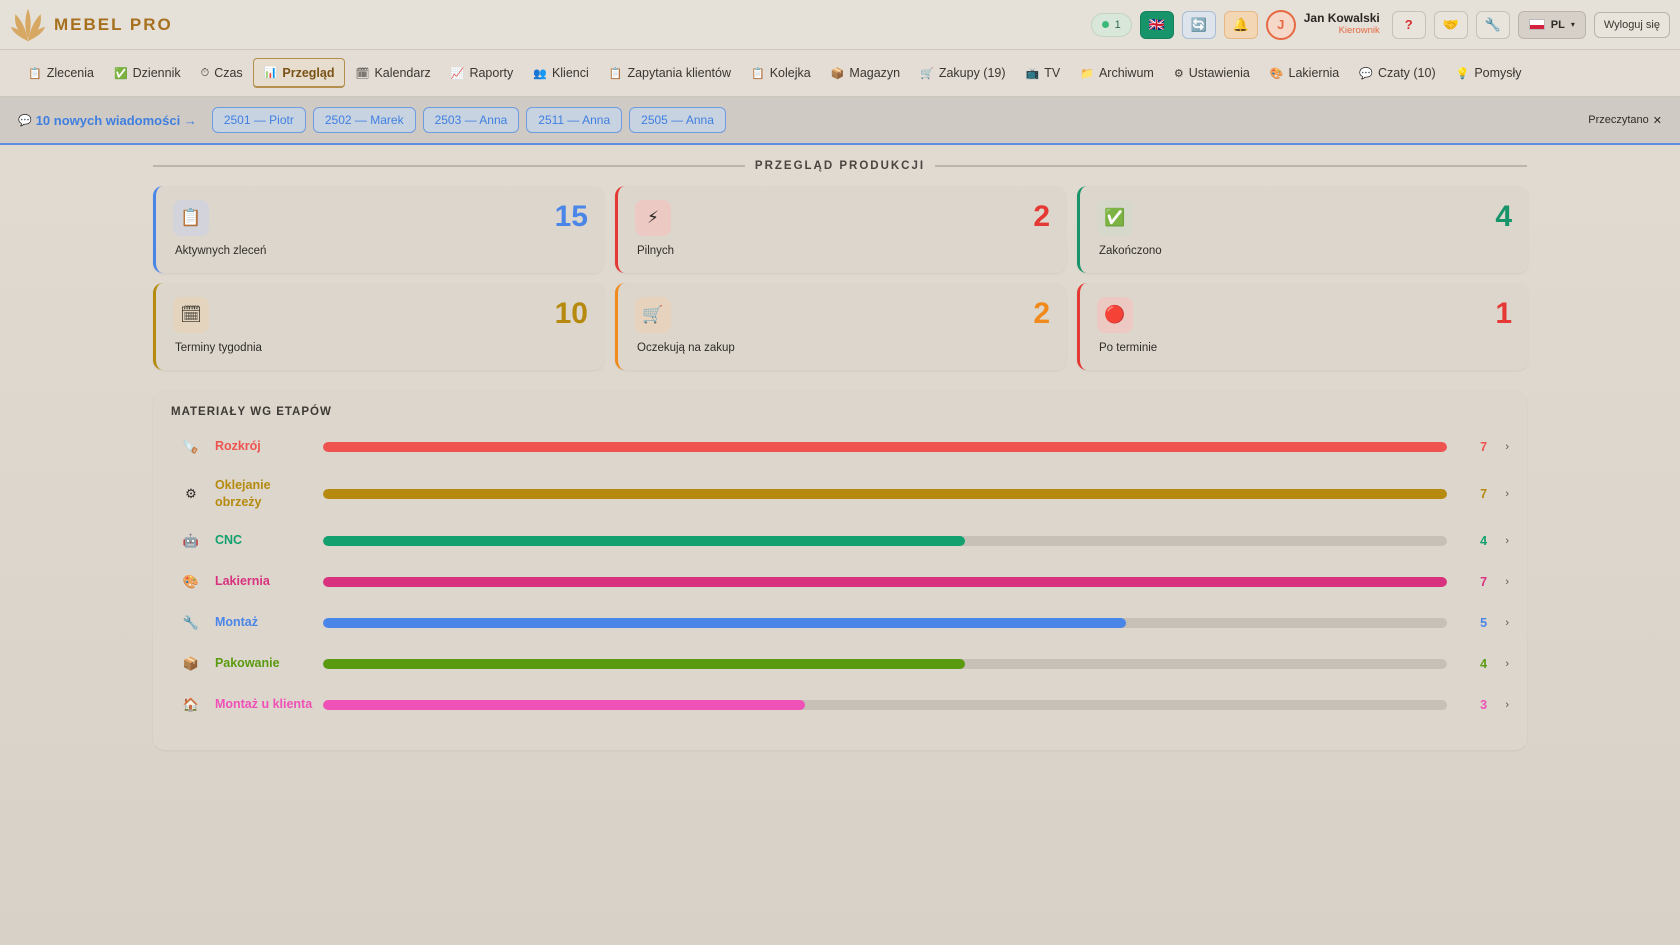 This screenshot has width=1680, height=945. I want to click on tab-archiwum: 📁 Archiwum, so click(1117, 73).